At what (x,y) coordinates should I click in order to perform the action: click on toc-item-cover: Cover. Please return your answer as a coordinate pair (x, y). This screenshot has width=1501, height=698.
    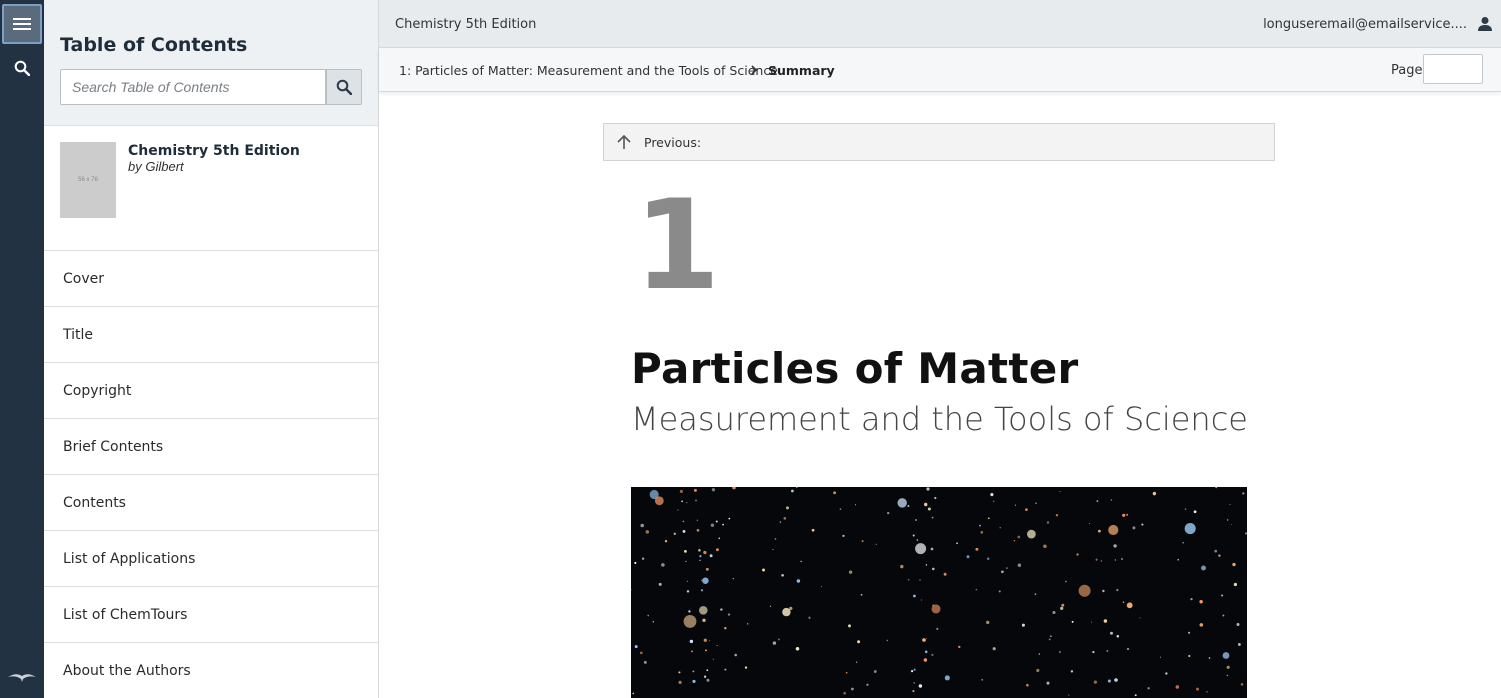
    Looking at the image, I should click on (211, 278).